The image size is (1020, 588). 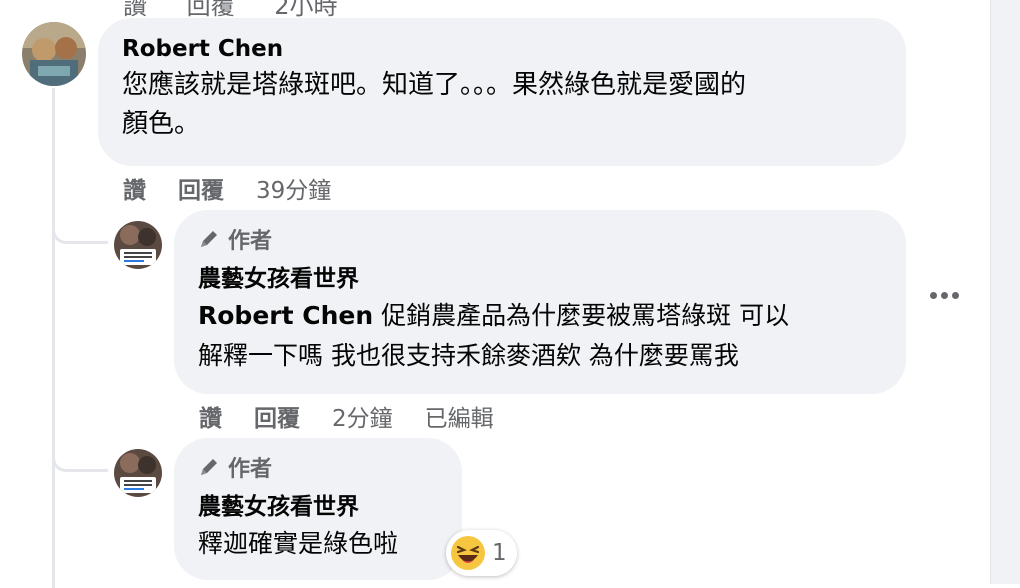 What do you see at coordinates (135, 10) in the screenshot?
I see `like-action: 讚` at bounding box center [135, 10].